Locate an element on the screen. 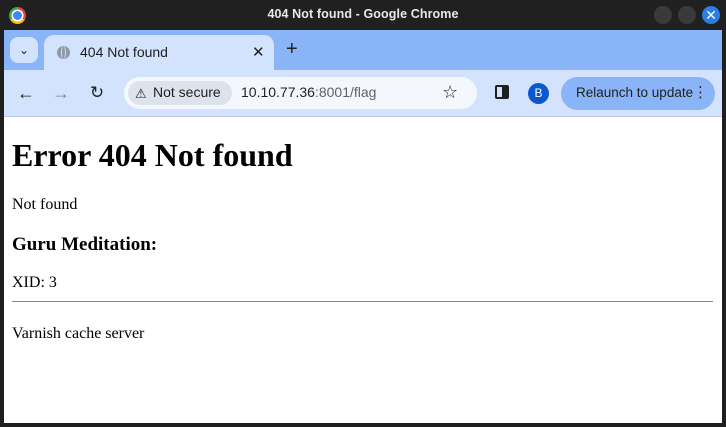 The width and height of the screenshot is (726, 427). guru-meditation-heading: Guru Meditation: is located at coordinates (85, 244).